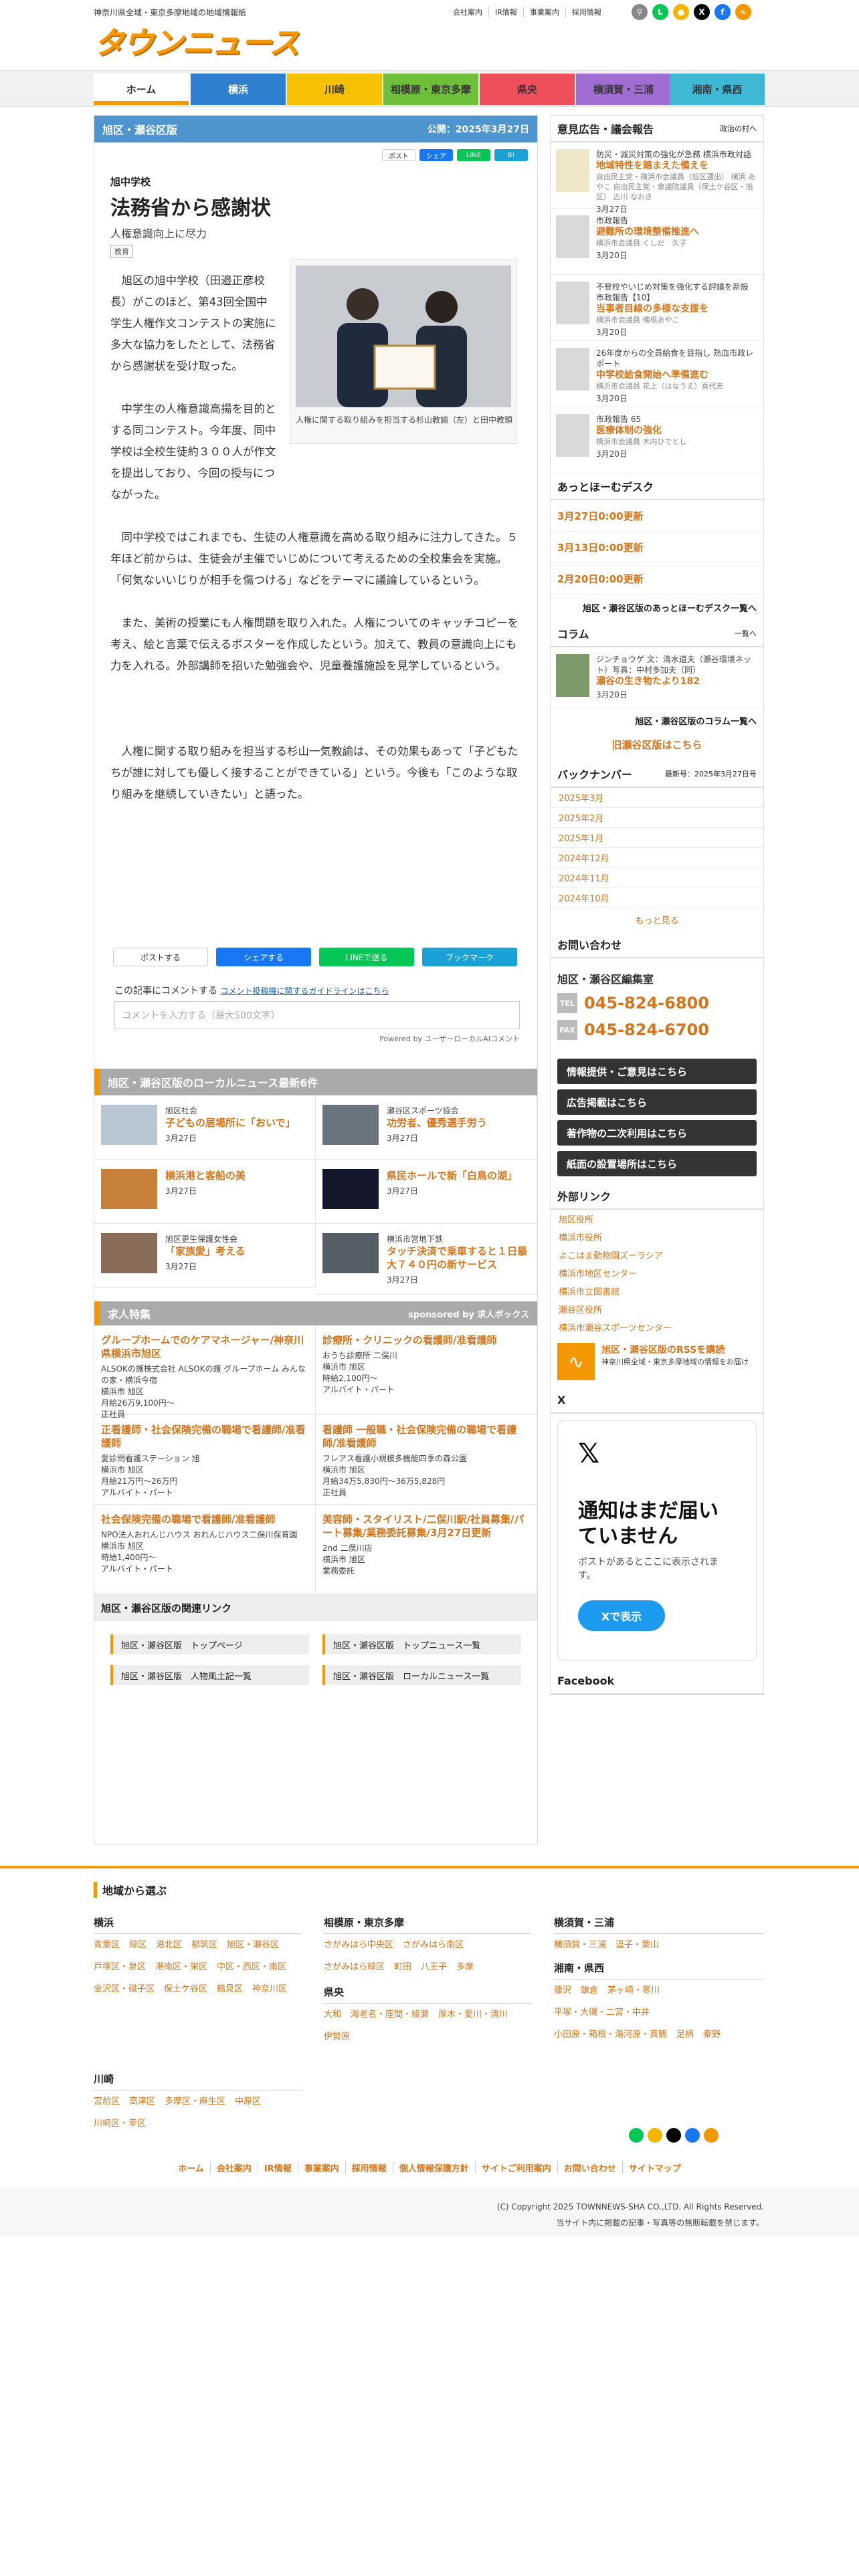  Describe the element at coordinates (120, 2124) in the screenshot. I see `footer-region-link: 川崎区・幸区` at that location.